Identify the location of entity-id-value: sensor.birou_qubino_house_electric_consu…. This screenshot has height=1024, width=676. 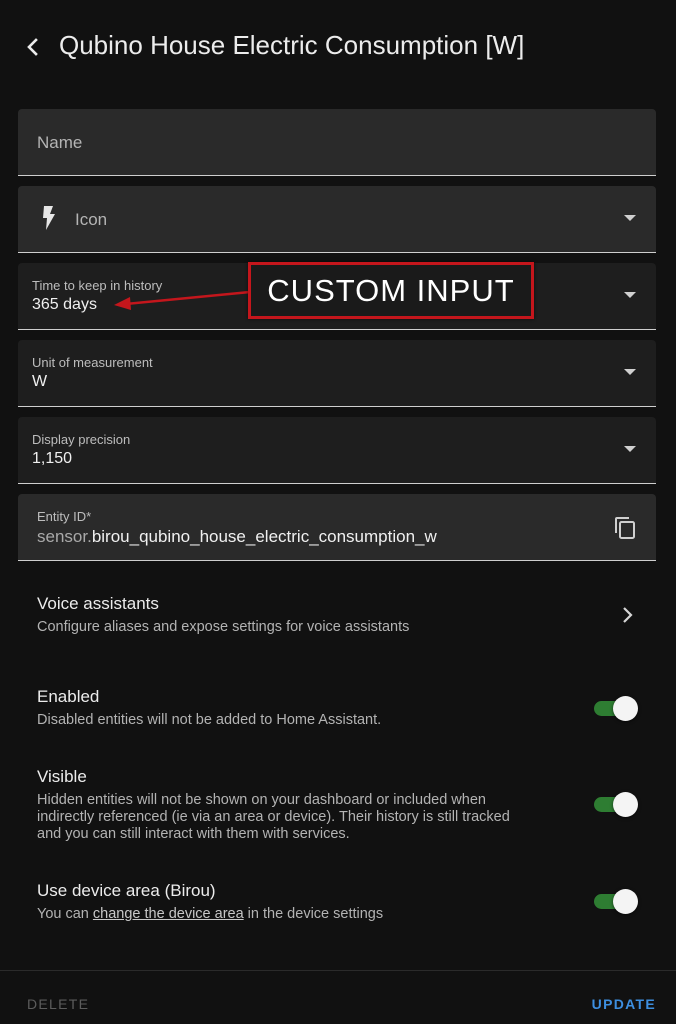
(237, 537).